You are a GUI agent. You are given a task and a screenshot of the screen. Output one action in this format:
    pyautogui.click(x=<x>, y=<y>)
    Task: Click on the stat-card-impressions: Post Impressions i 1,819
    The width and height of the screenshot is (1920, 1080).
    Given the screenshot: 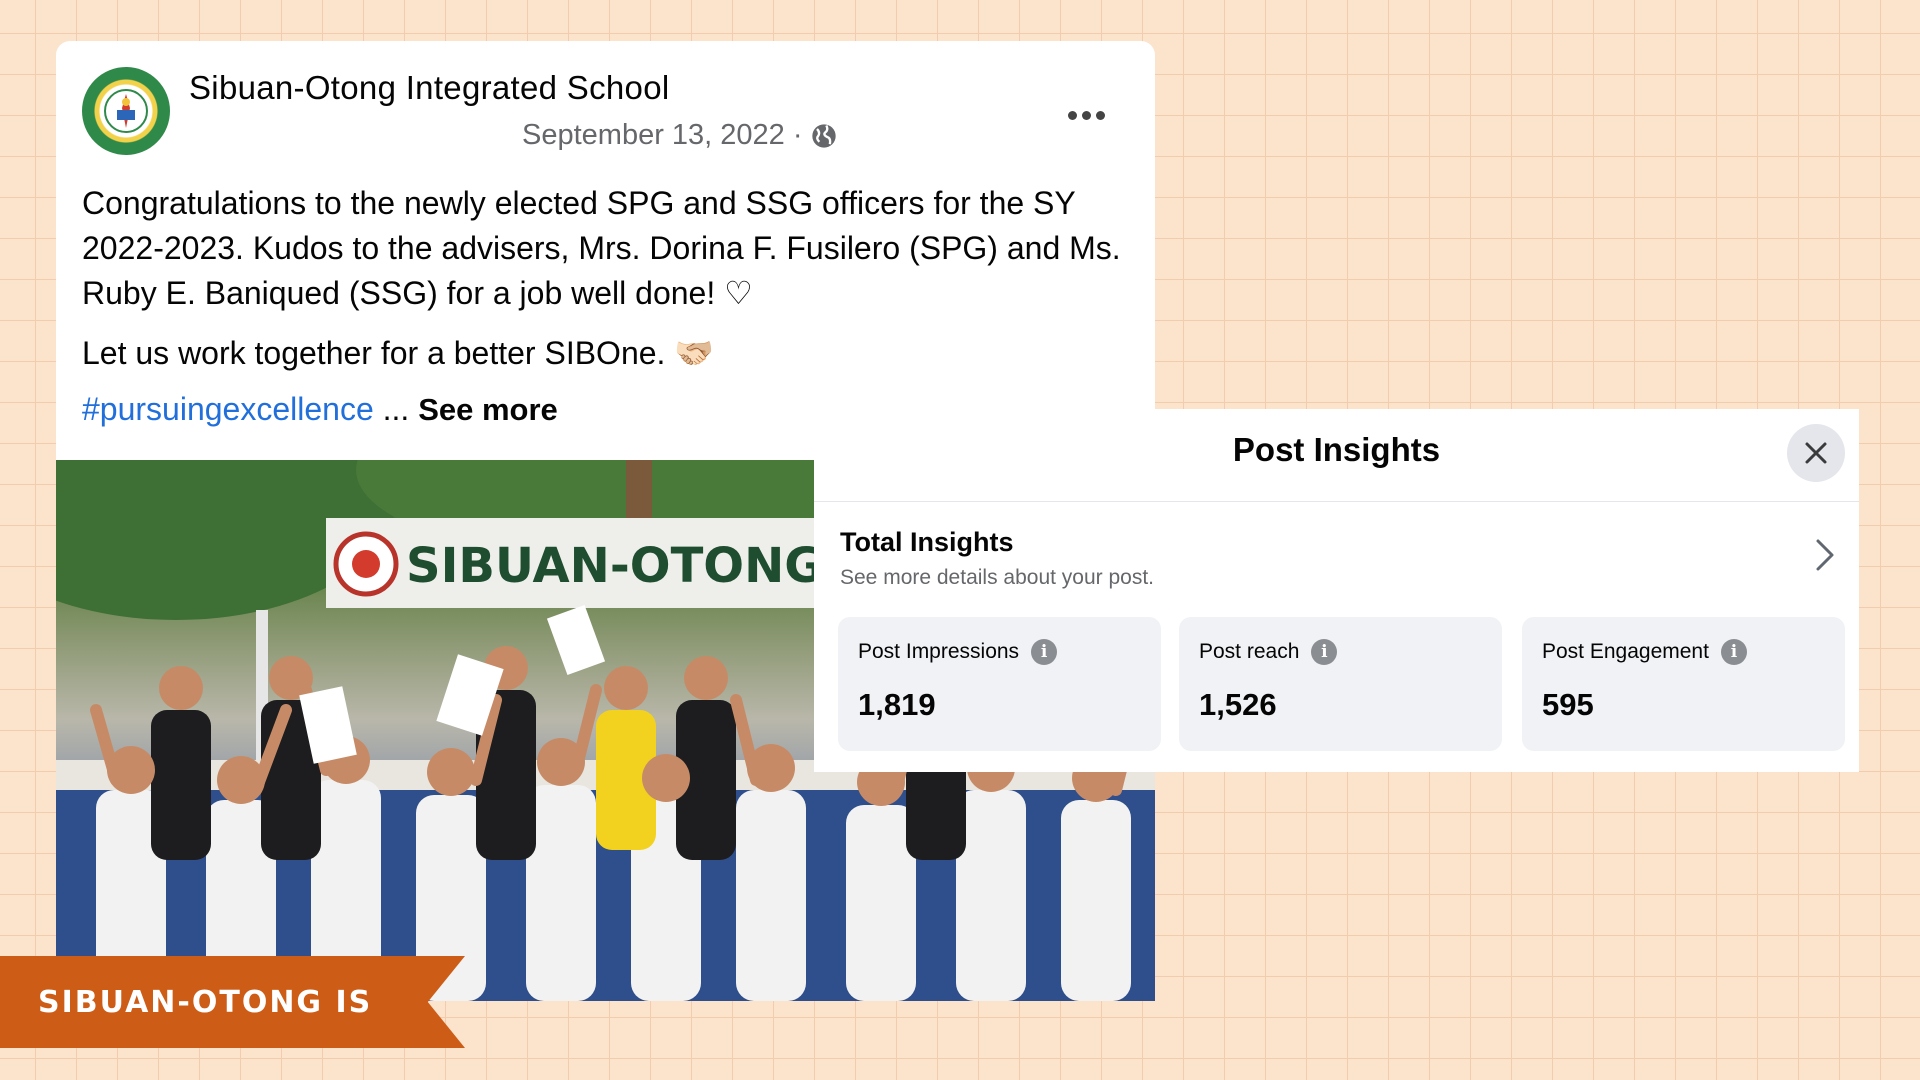 What is the action you would take?
    pyautogui.click(x=999, y=684)
    